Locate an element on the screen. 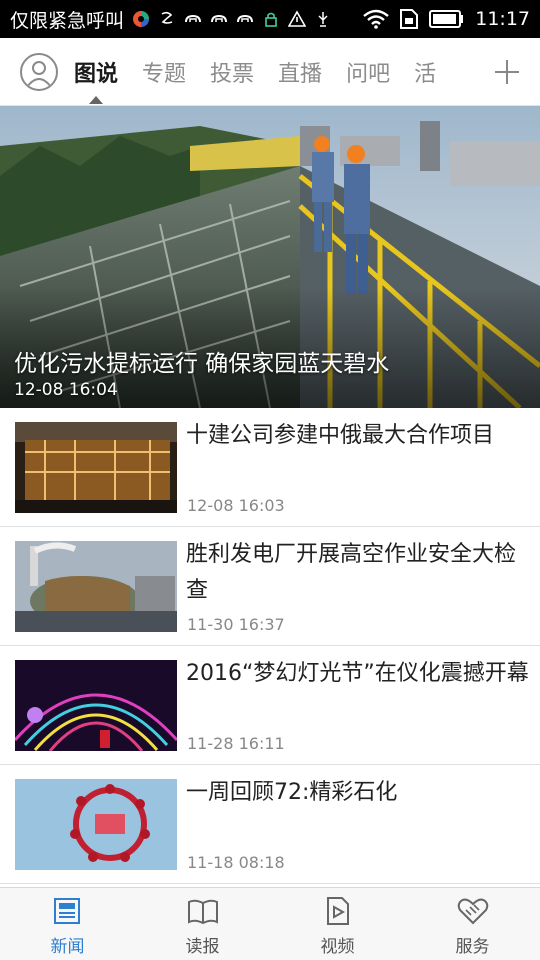  news-title: 一周回顾72:精彩石化 is located at coordinates (292, 792).